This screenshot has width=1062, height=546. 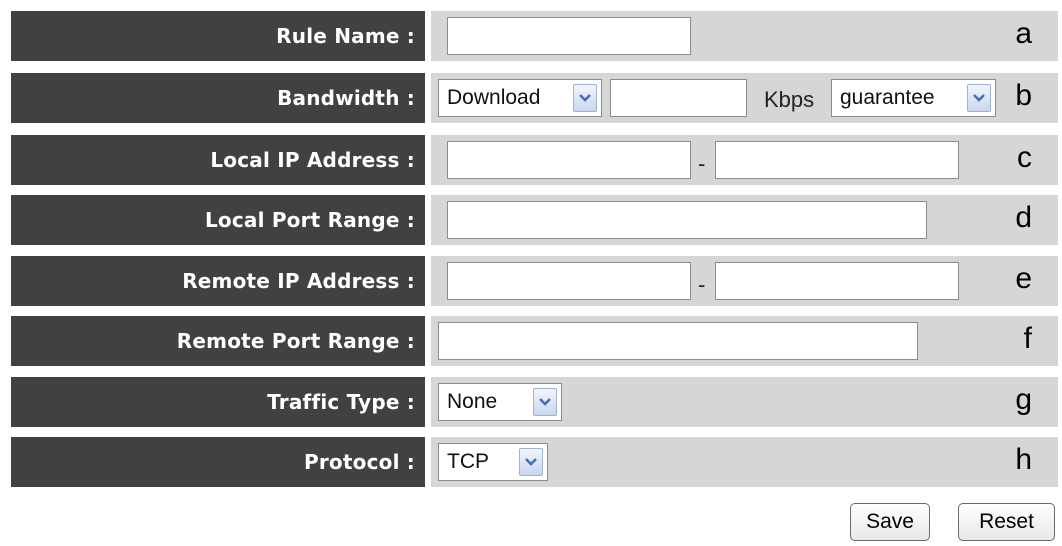 What do you see at coordinates (890, 522) in the screenshot?
I see `save-button: Save` at bounding box center [890, 522].